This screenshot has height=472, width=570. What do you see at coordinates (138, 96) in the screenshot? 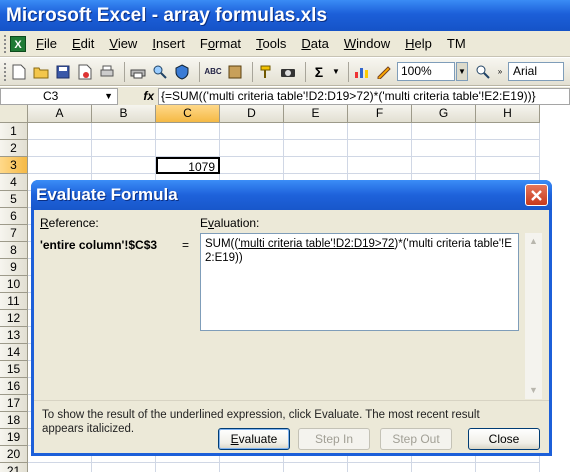
I see `insert-function-icon: fx` at bounding box center [138, 96].